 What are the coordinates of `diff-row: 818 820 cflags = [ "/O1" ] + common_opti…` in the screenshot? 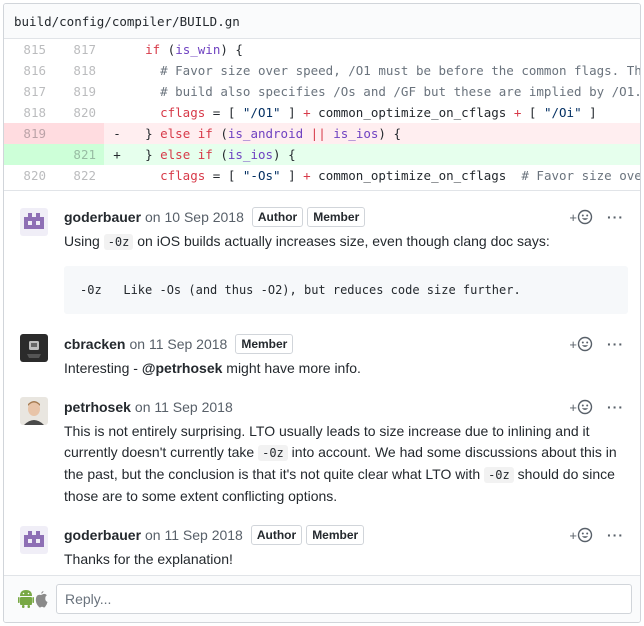 It's located at (322, 112).